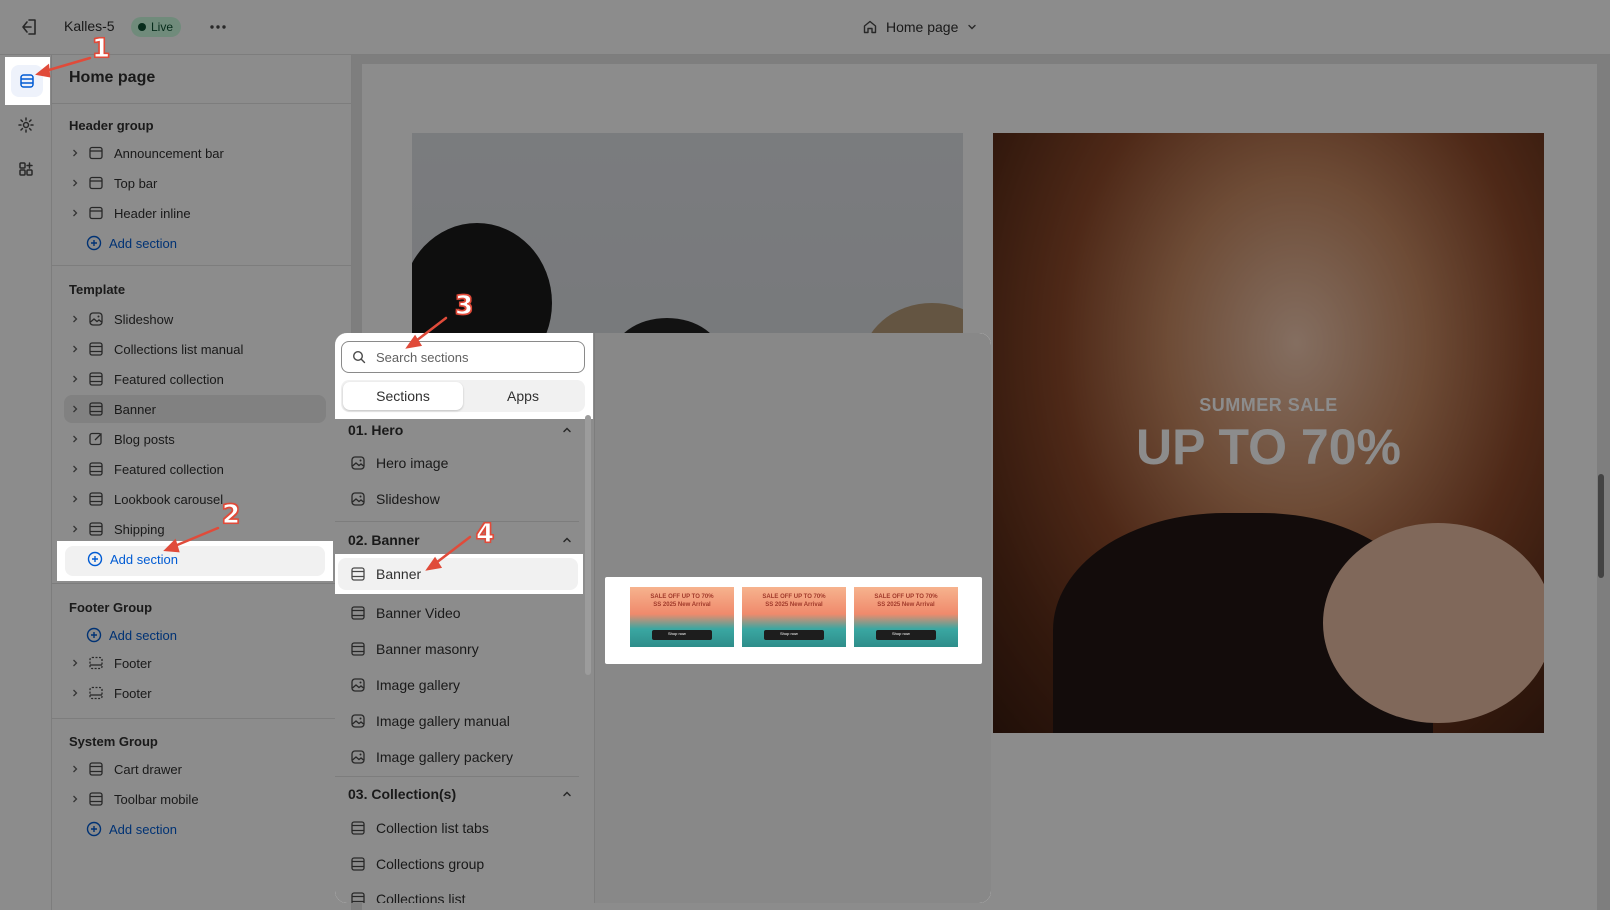 Image resolution: width=1610 pixels, height=910 pixels. What do you see at coordinates (195, 561) in the screenshot?
I see `add-section-button-template: Add section` at bounding box center [195, 561].